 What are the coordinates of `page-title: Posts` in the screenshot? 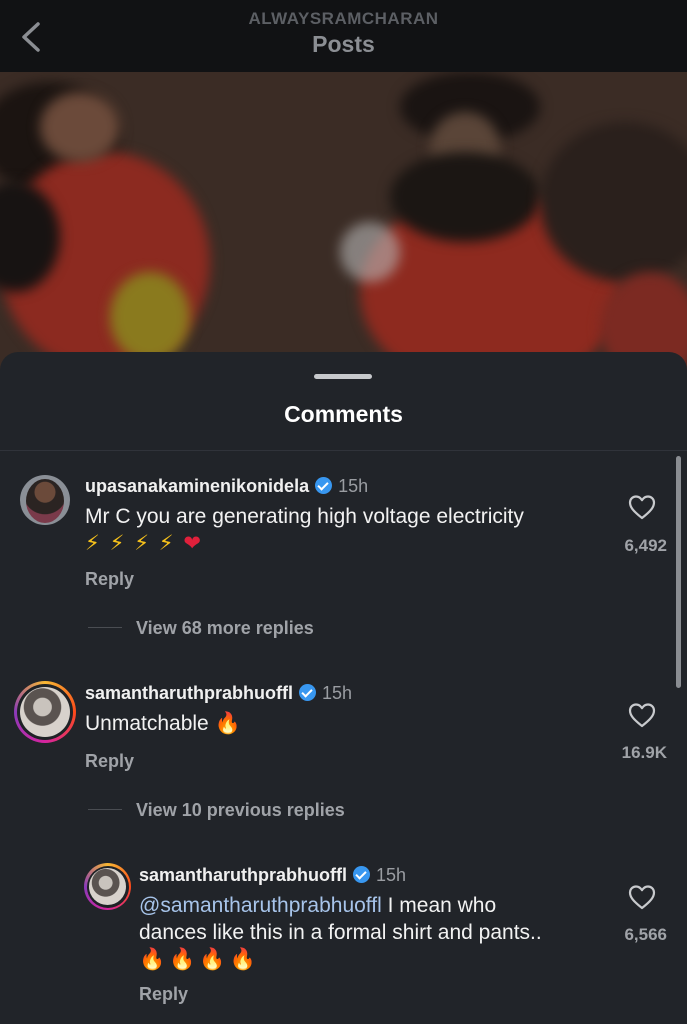 It's located at (343, 44).